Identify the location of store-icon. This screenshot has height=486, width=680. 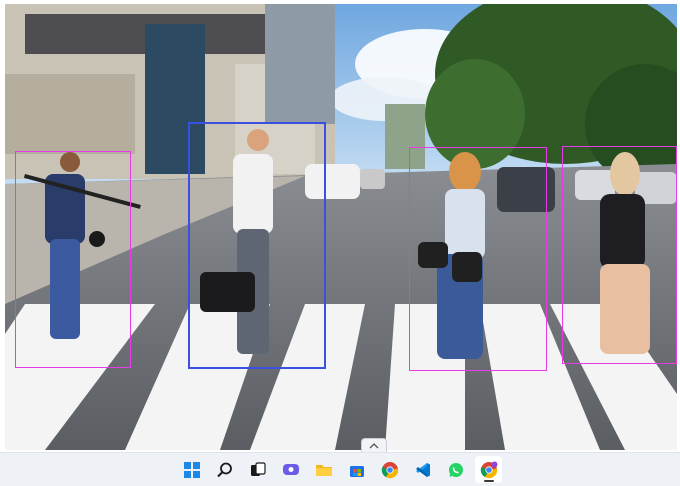
(356, 469).